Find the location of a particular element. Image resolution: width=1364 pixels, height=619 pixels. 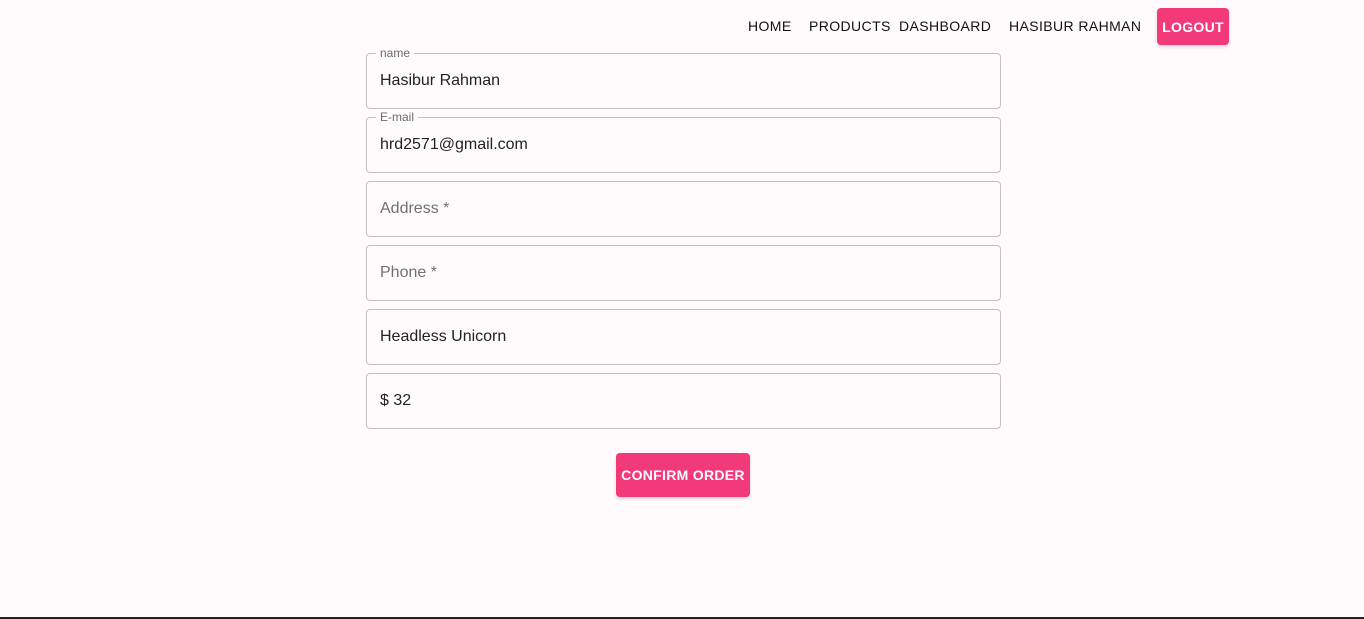

price-field is located at coordinates (683, 401).